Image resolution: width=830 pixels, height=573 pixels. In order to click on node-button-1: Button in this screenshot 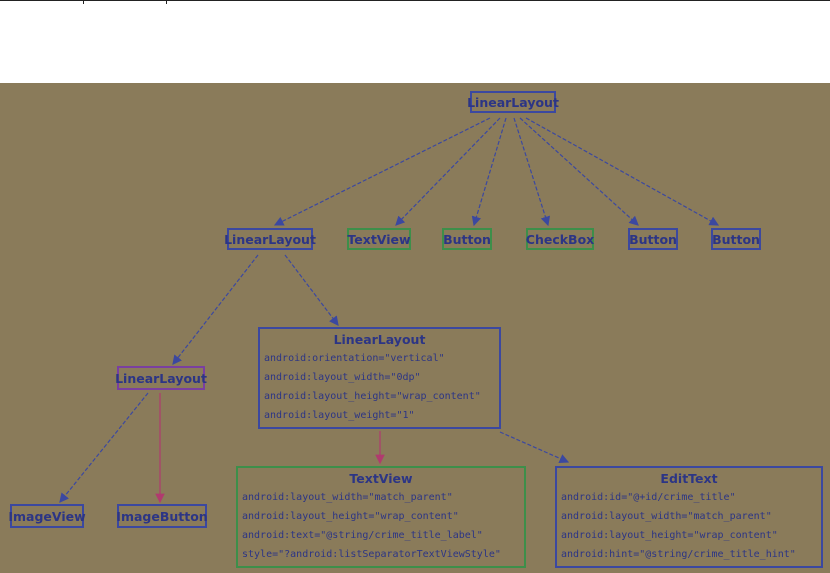, I will do `click(467, 239)`.